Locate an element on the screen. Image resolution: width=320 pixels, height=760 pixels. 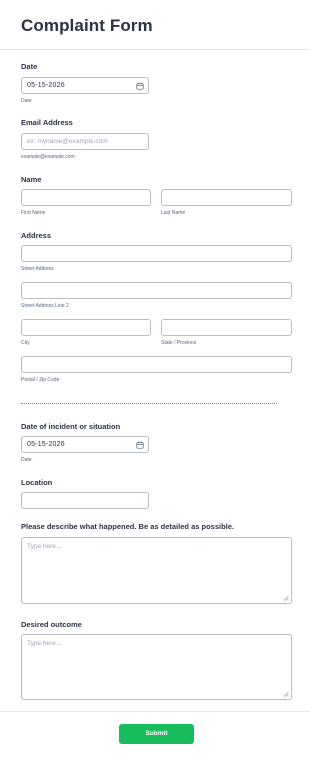
state-sublabel: State / Province is located at coordinates (179, 343).